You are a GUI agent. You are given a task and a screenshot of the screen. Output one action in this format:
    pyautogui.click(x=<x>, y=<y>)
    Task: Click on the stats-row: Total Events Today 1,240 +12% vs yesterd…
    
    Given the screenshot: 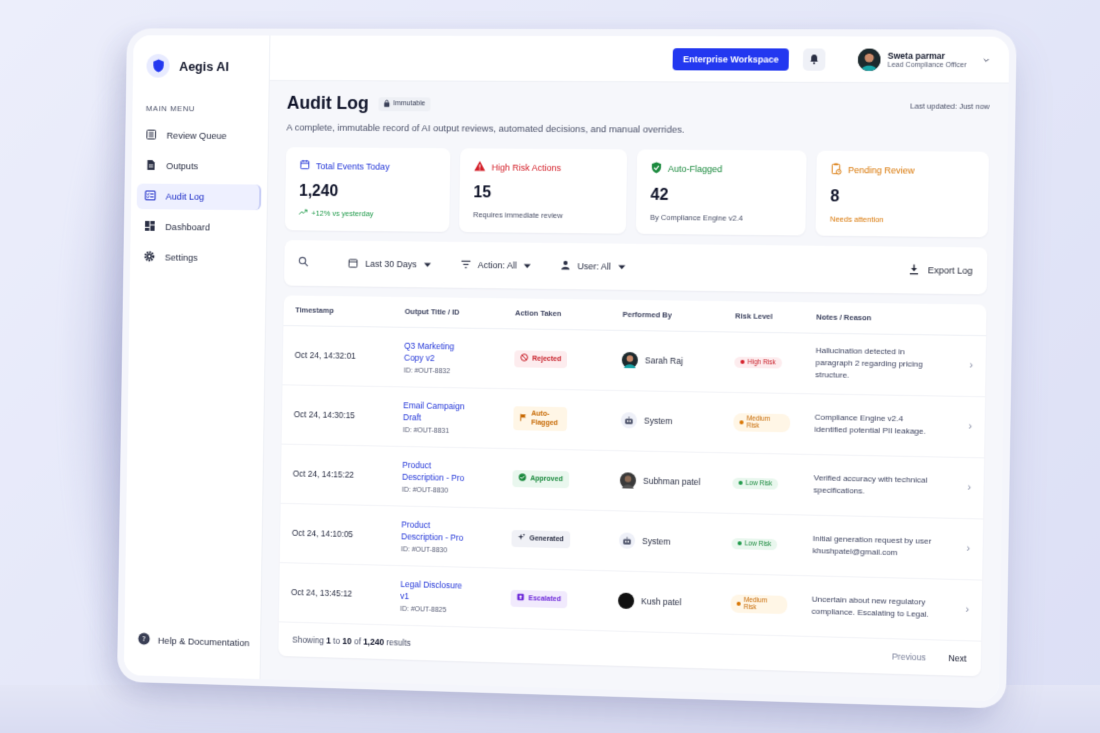 What is the action you would take?
    pyautogui.click(x=637, y=192)
    